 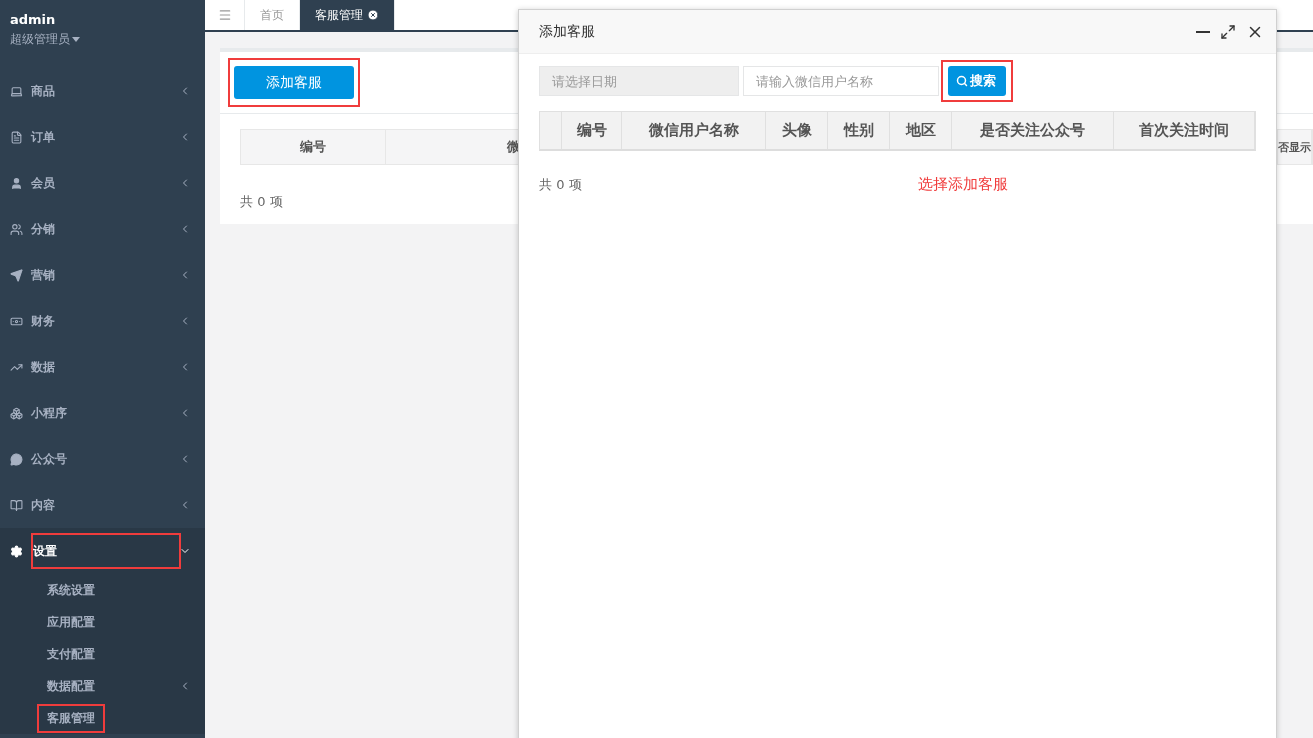 I want to click on menu-item: 公众号, so click(x=105, y=459).